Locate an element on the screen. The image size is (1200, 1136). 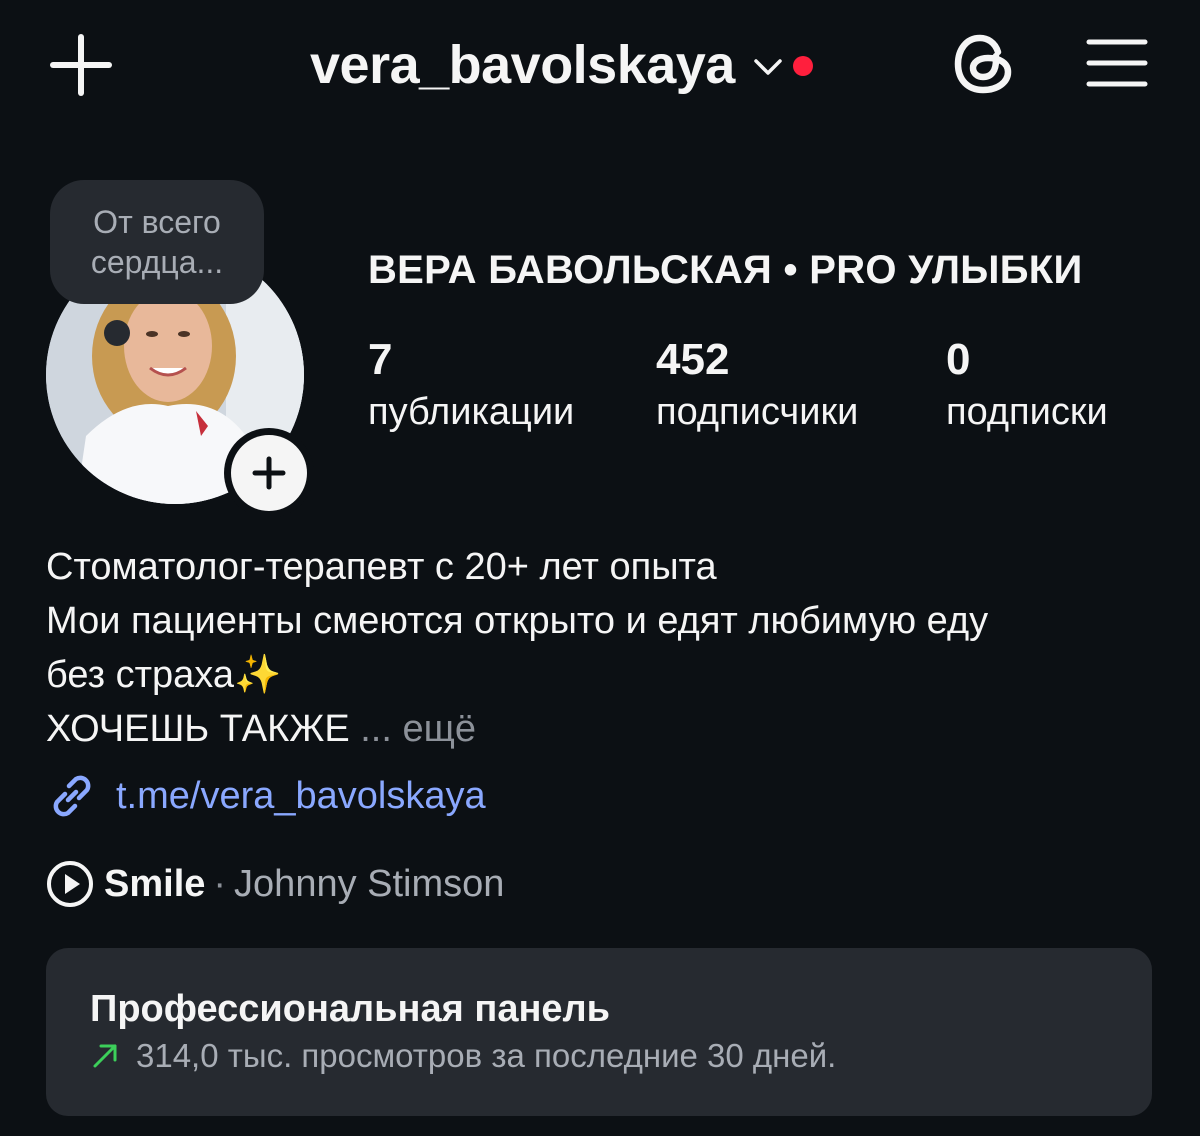
stat-following: 0 подписки is located at coordinates (1027, 386).